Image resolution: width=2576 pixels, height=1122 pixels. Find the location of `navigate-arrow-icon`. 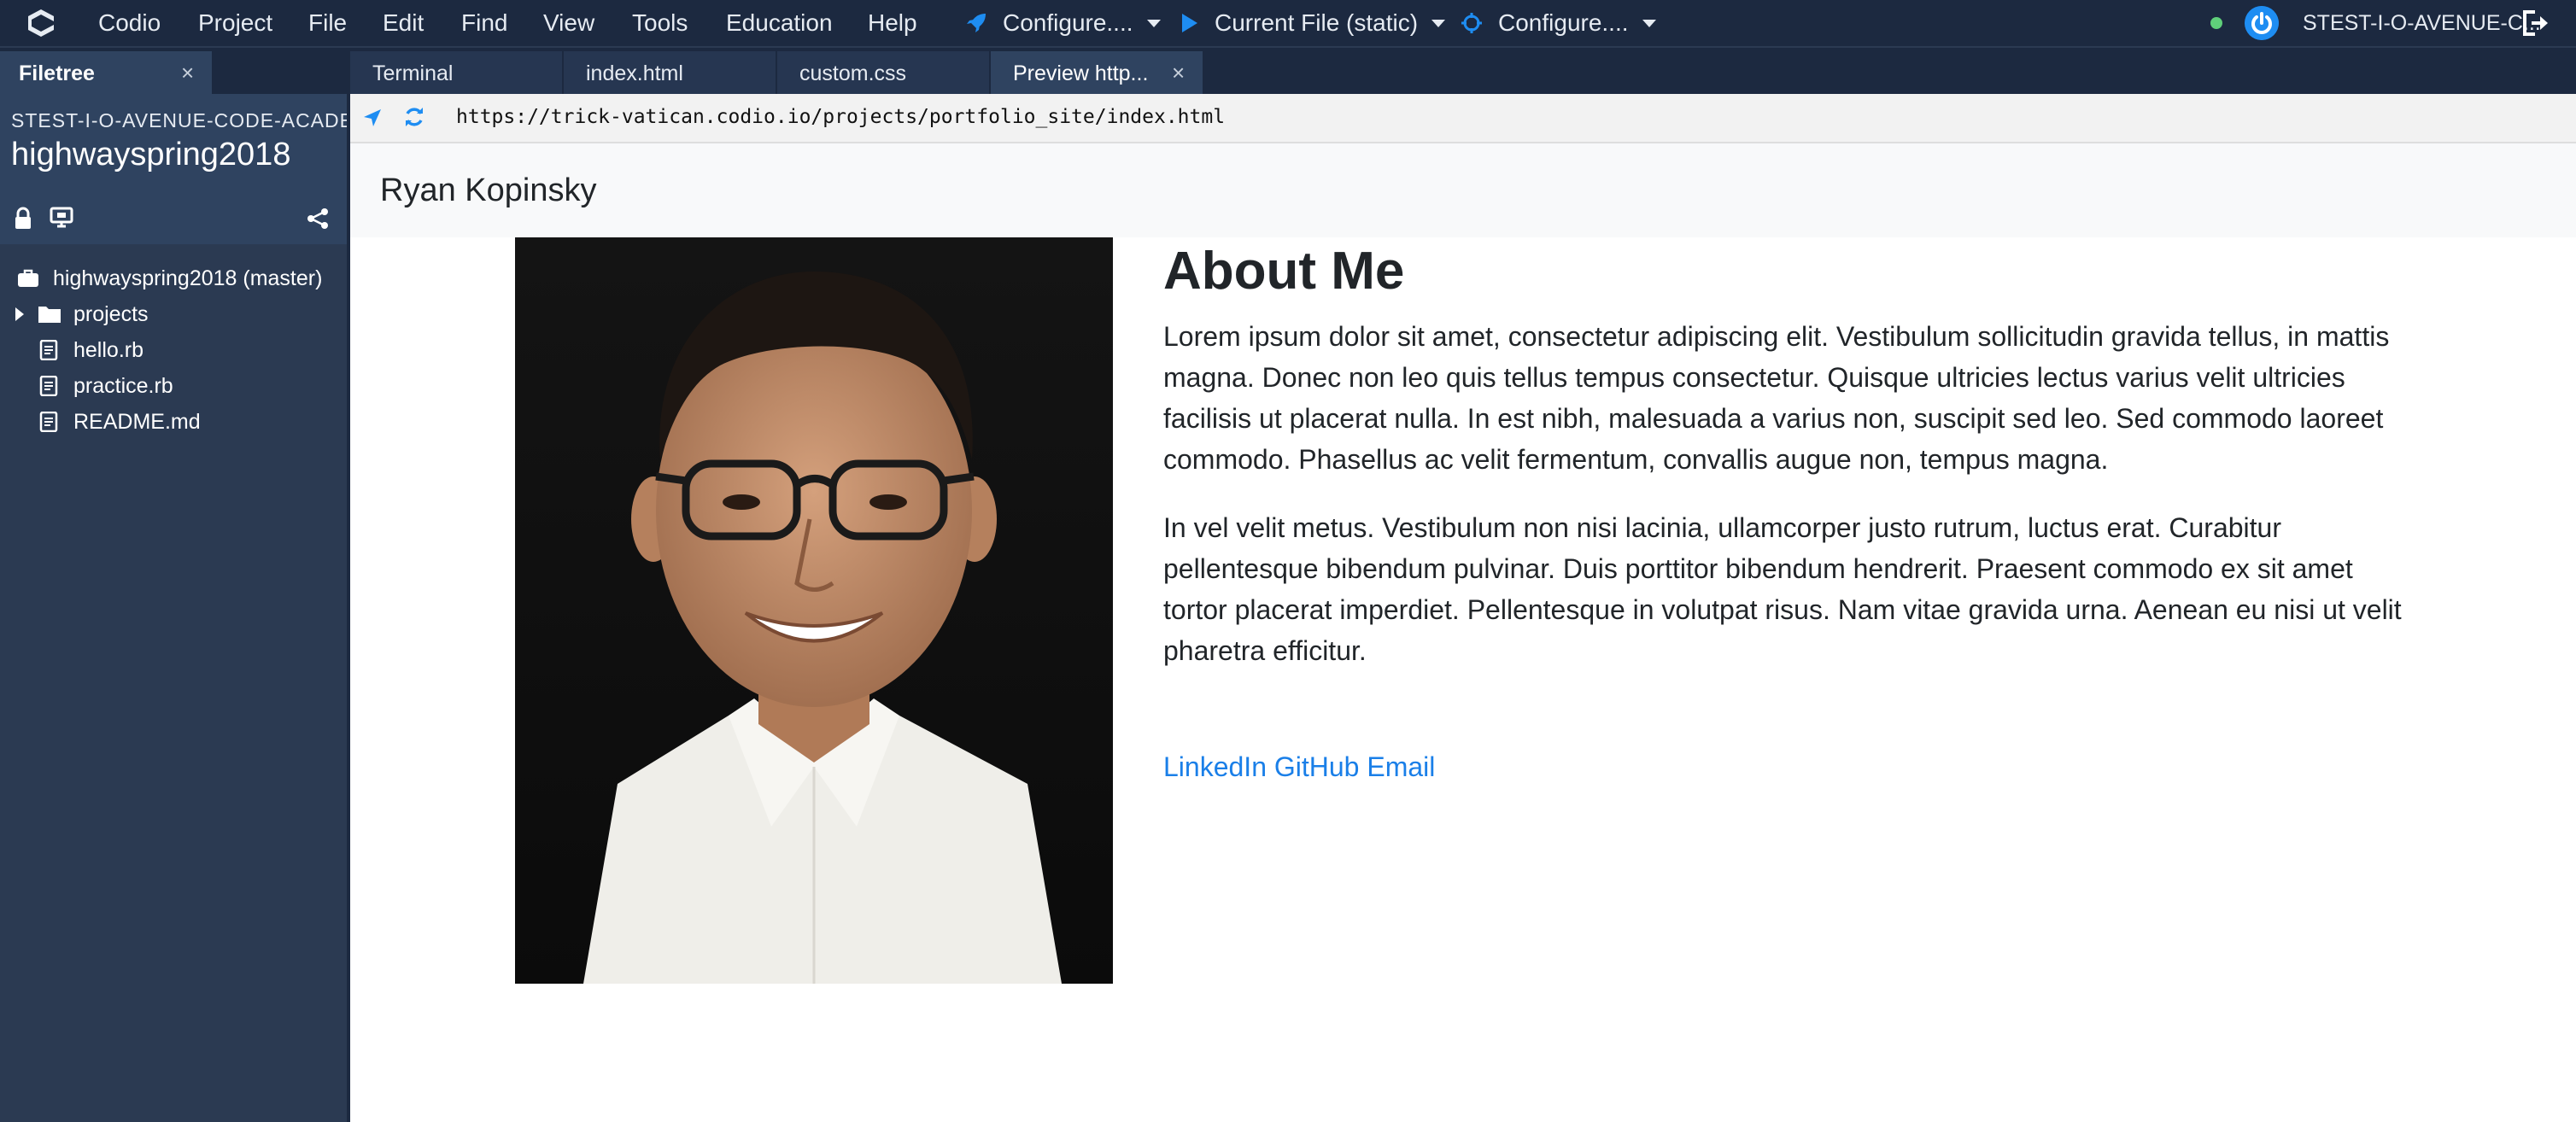

navigate-arrow-icon is located at coordinates (372, 118).